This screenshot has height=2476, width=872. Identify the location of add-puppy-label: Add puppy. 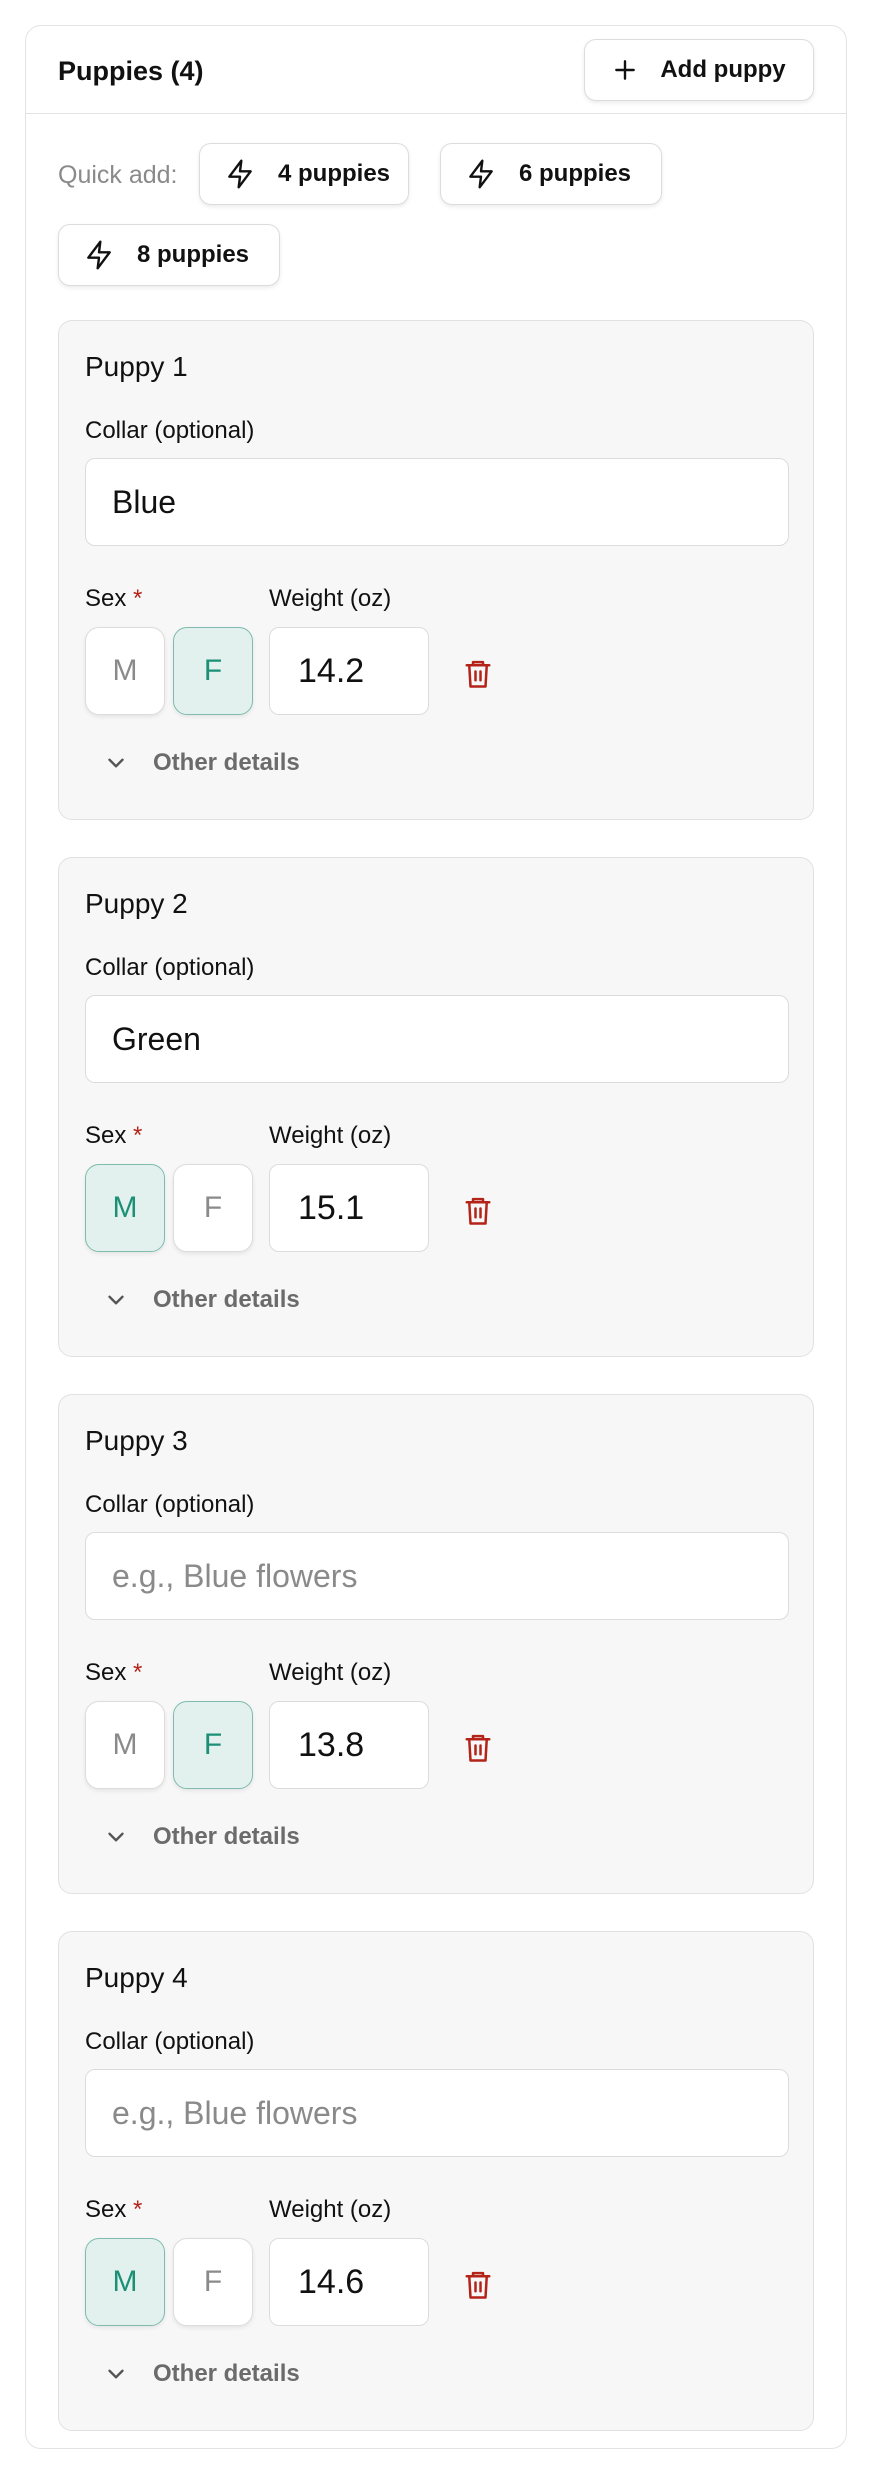
(723, 69).